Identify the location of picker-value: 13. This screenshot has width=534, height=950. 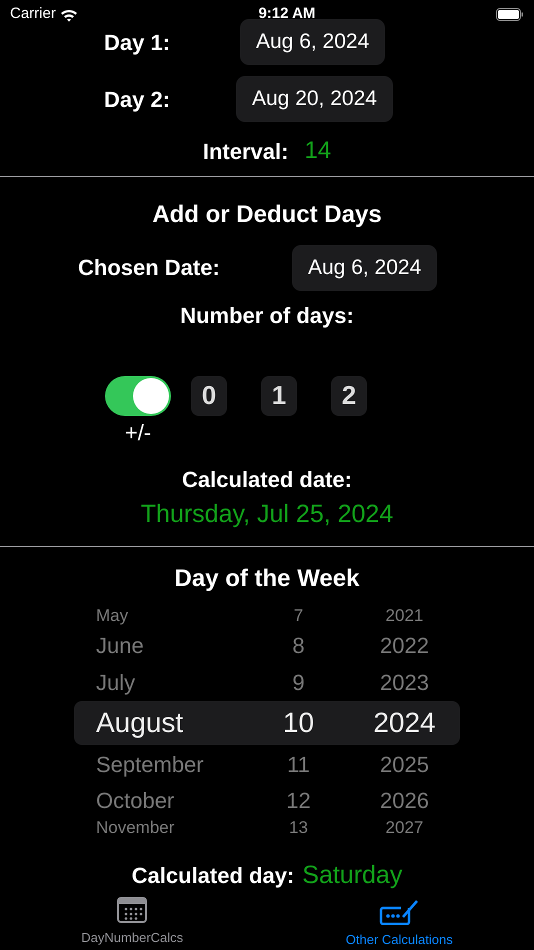
(298, 828).